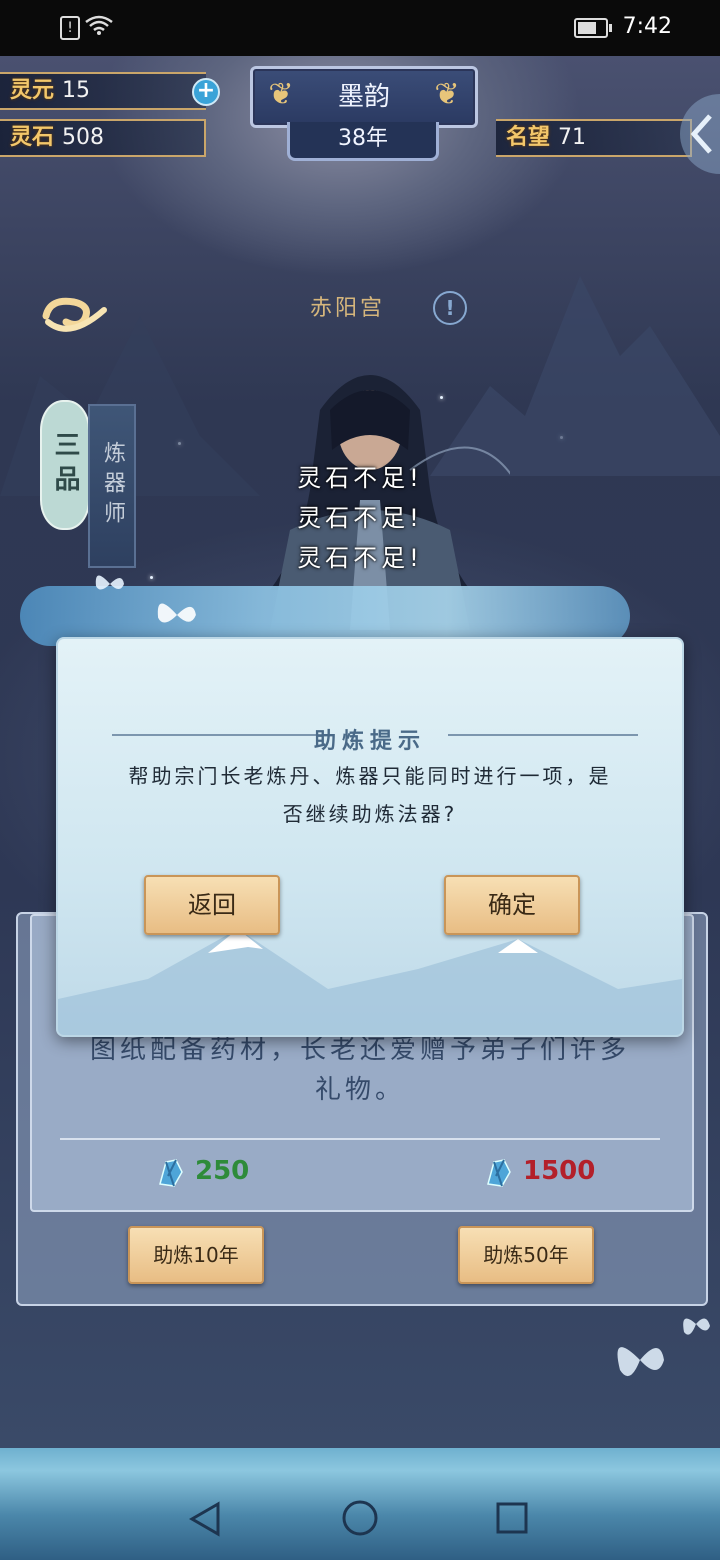 This screenshot has height=1560, width=720. What do you see at coordinates (76, 90) in the screenshot?
I see `lingyuan-value: 15` at bounding box center [76, 90].